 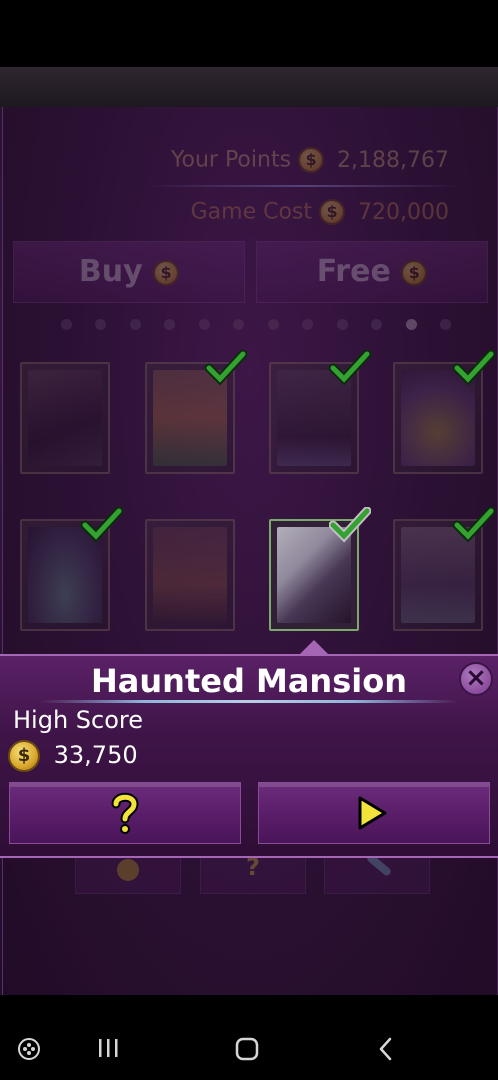 What do you see at coordinates (29, 1049) in the screenshot?
I see `game-controller-icon` at bounding box center [29, 1049].